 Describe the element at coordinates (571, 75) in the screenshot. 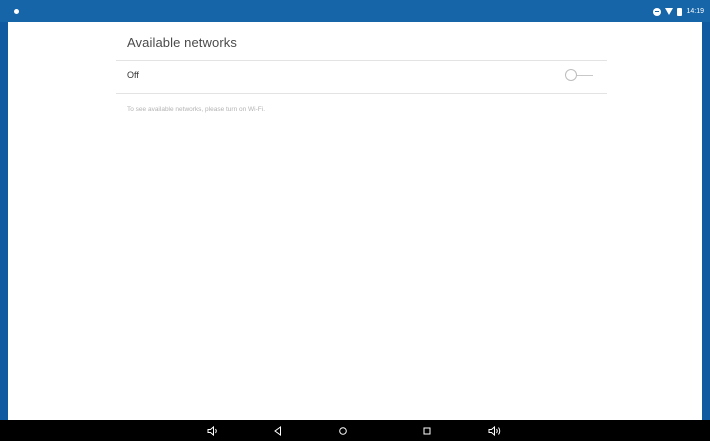

I see `toggle-thumb` at that location.